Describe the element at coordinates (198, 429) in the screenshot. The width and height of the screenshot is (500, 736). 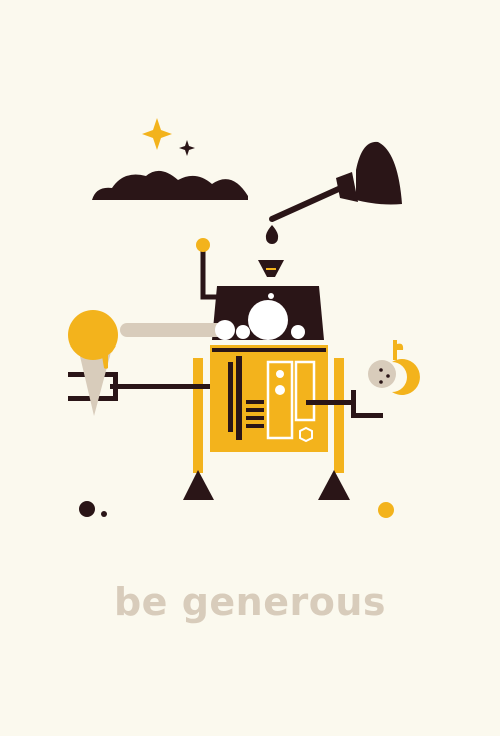
I see `robot-left-leg` at that location.